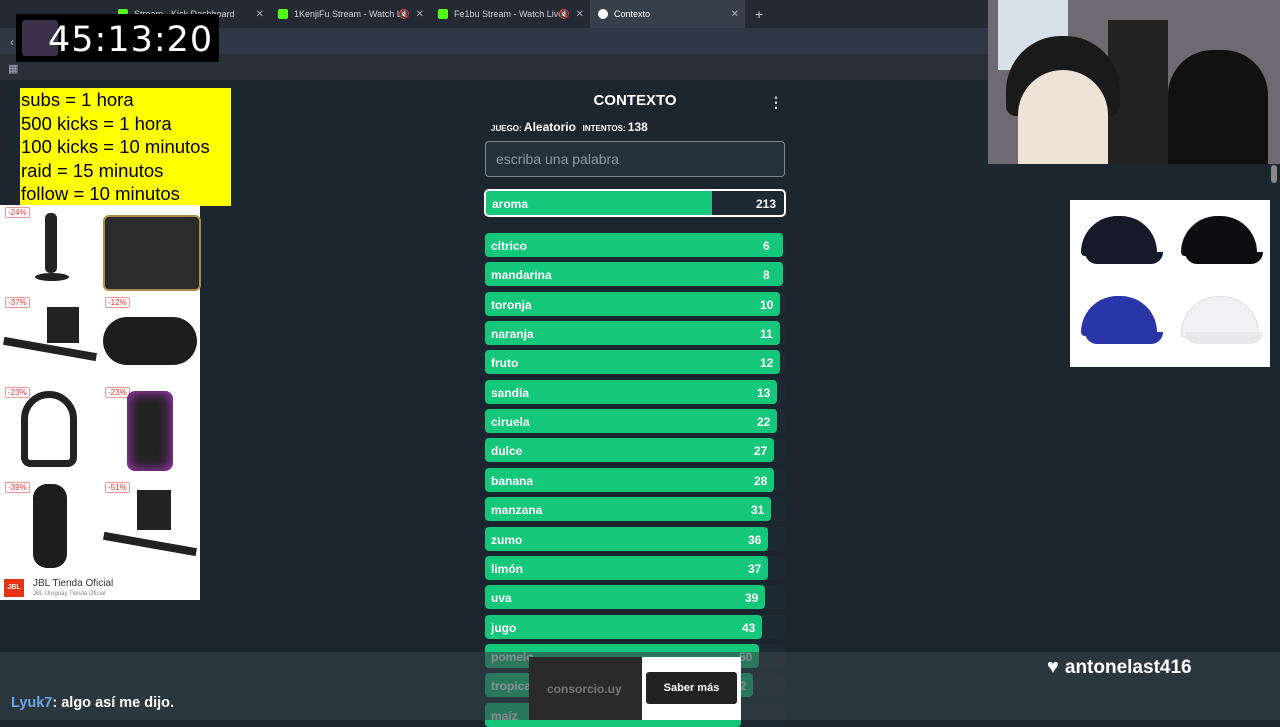  I want to click on guess-row: cítrico 6, so click(635, 245).